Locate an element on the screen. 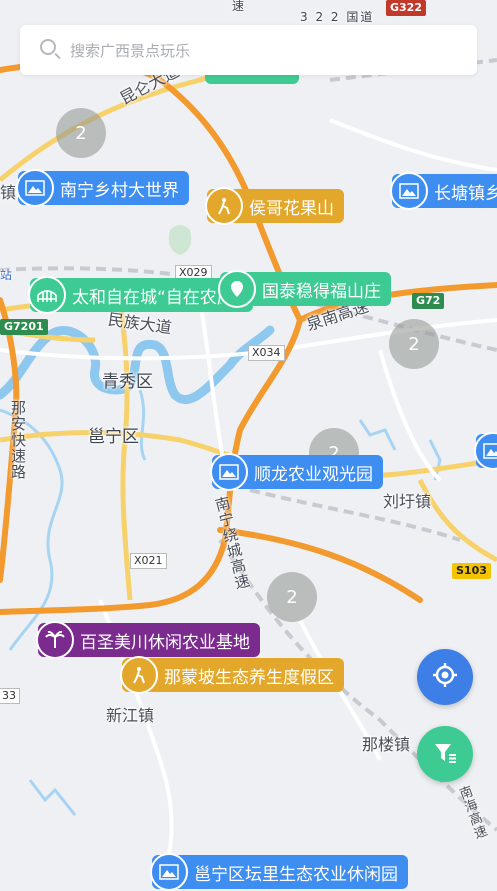 The image size is (497, 891). poi-label: 侯哥花果山 is located at coordinates (291, 208).